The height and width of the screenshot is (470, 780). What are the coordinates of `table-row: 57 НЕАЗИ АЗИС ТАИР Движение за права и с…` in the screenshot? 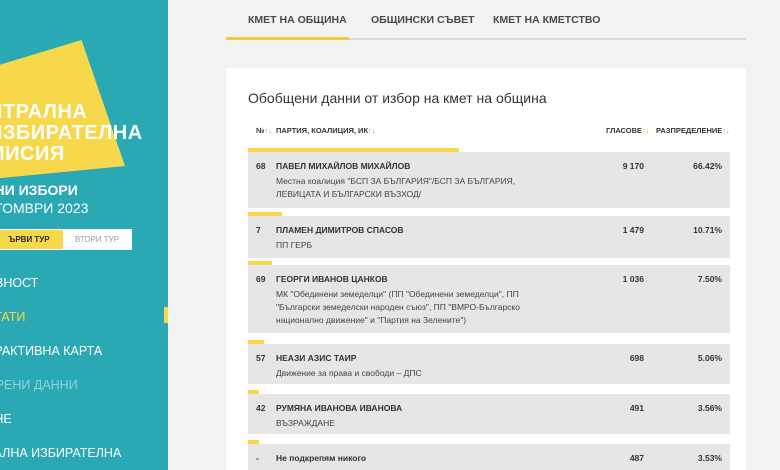 It's located at (489, 362).